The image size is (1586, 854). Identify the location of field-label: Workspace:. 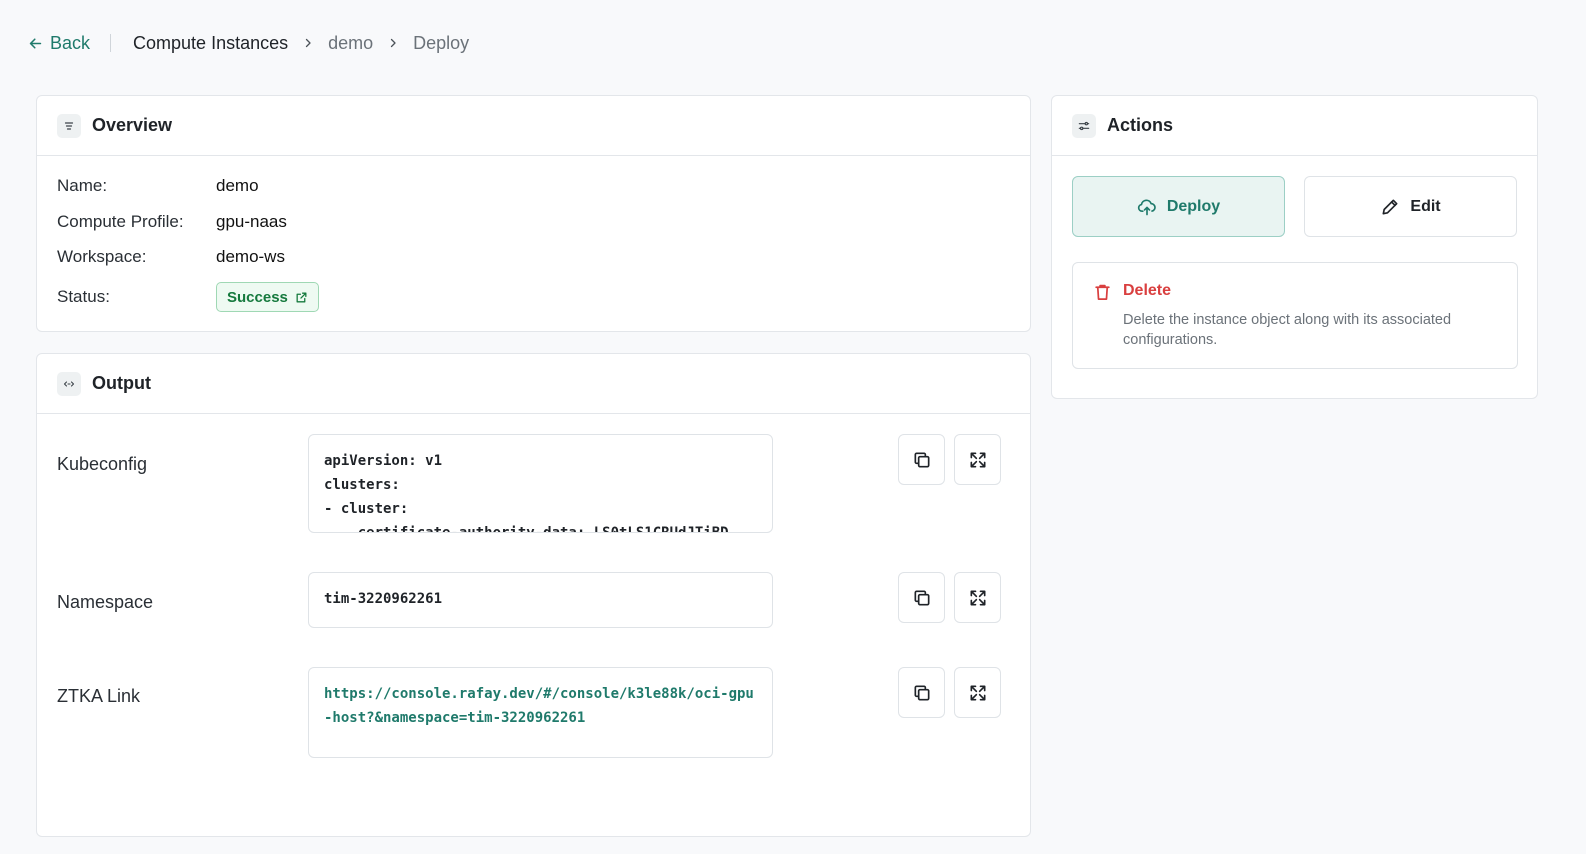
(102, 256).